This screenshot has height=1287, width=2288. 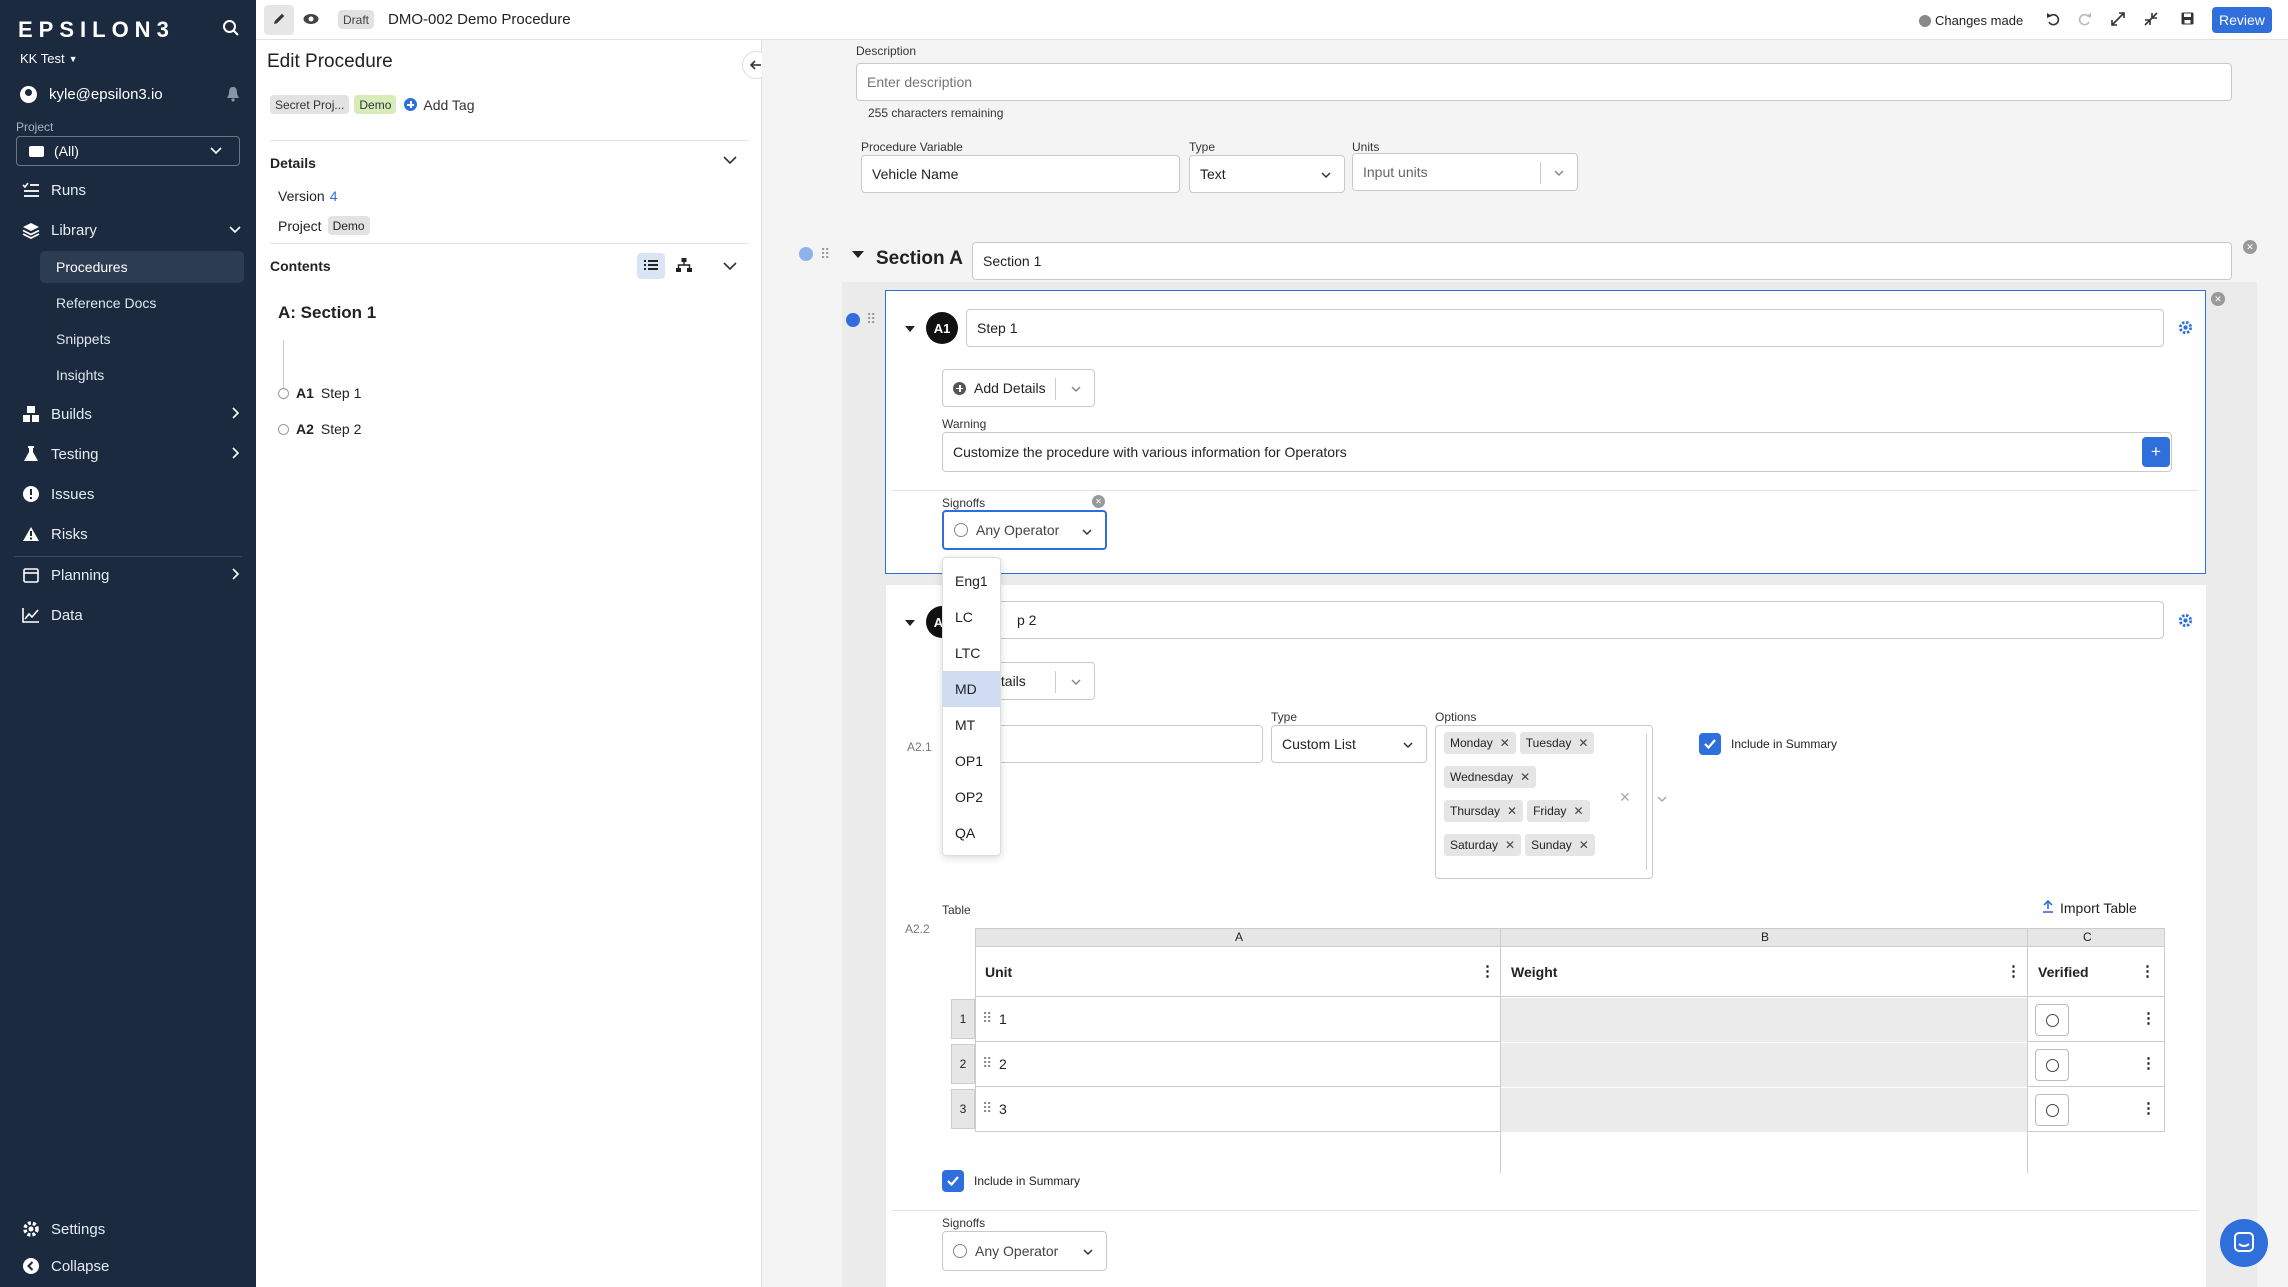 I want to click on chat-launcher-button, so click(x=2244, y=1243).